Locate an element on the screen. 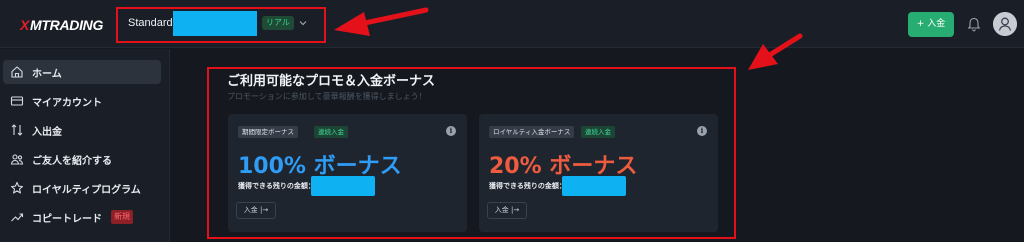  account-selector-highlight is located at coordinates (221, 25).